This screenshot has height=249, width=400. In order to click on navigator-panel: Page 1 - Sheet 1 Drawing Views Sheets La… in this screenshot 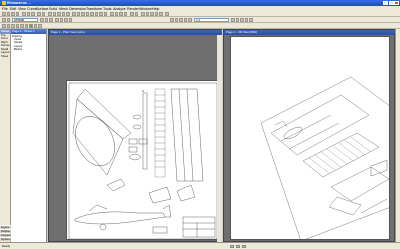, I will do `click(29, 135)`.